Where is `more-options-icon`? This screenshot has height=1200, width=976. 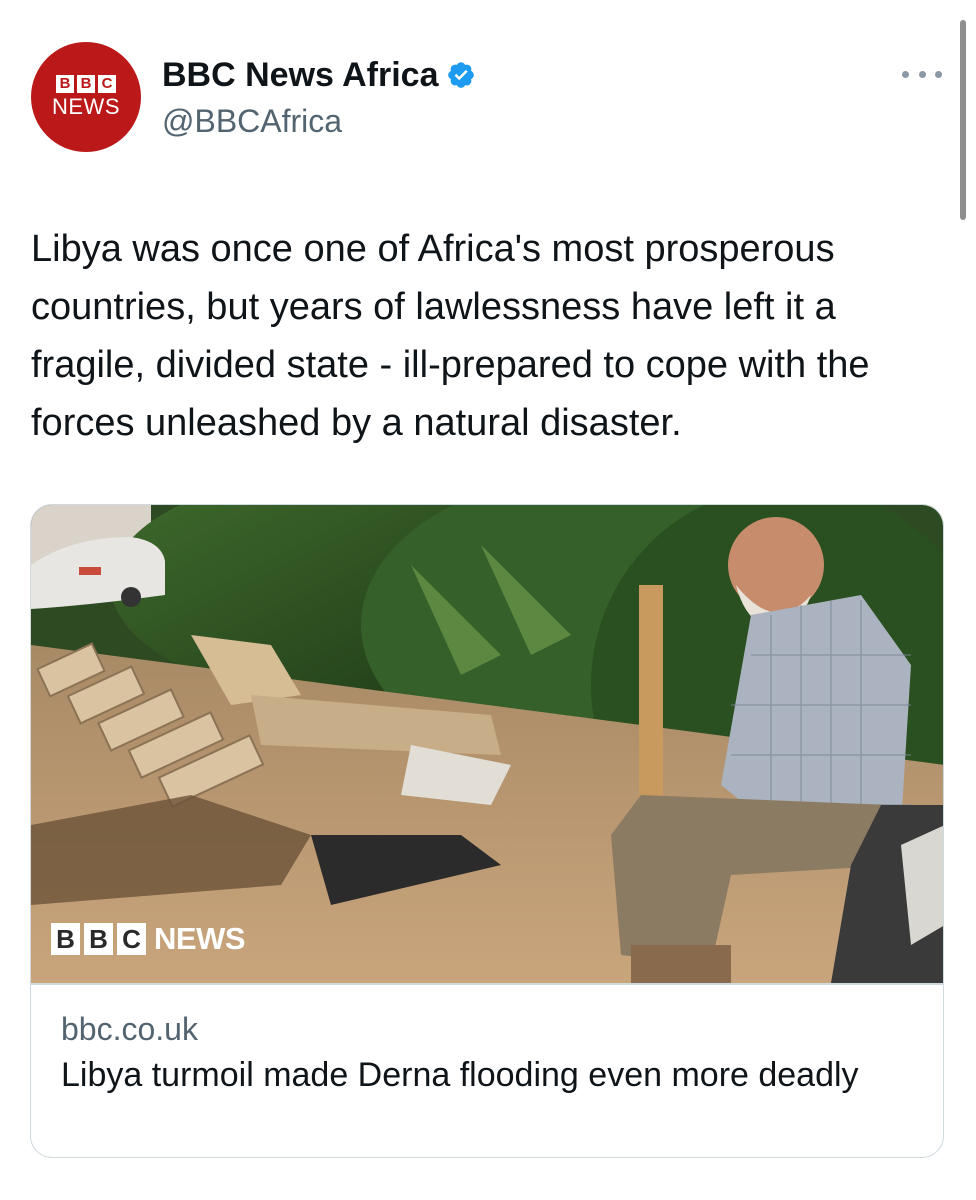 more-options-icon is located at coordinates (922, 74).